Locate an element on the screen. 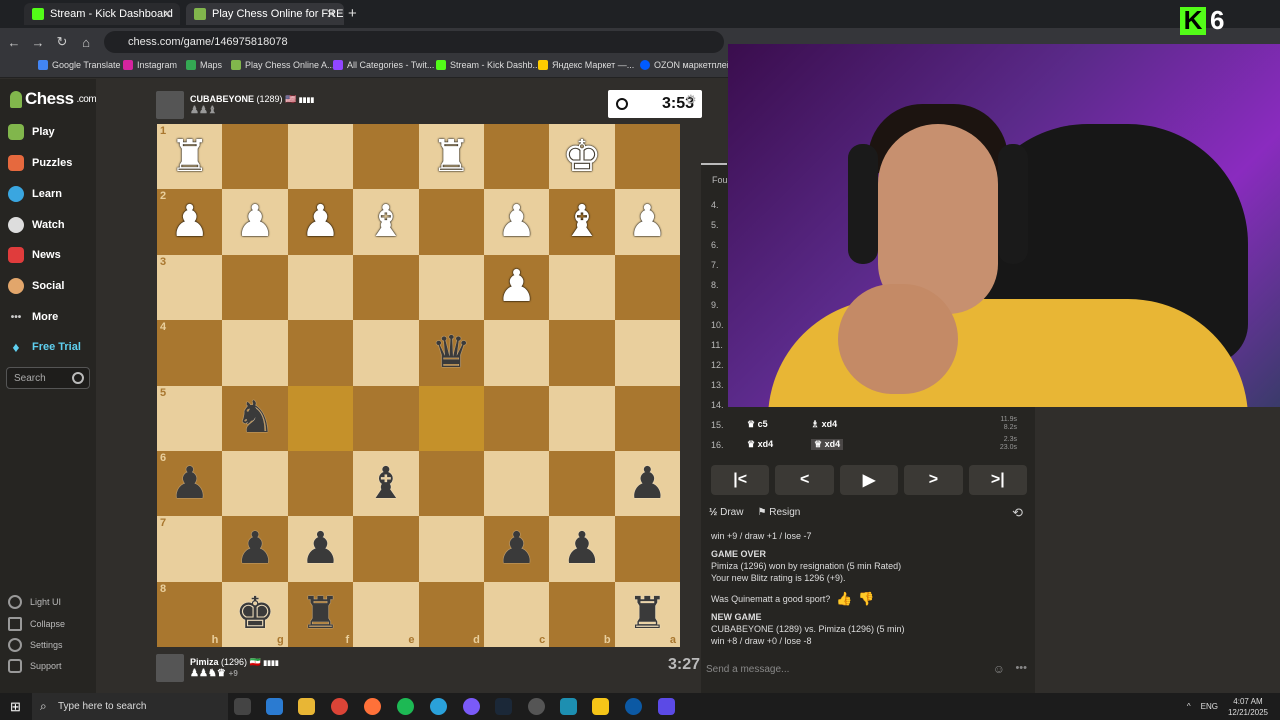  black-piece: ♝ is located at coordinates (385, 483).